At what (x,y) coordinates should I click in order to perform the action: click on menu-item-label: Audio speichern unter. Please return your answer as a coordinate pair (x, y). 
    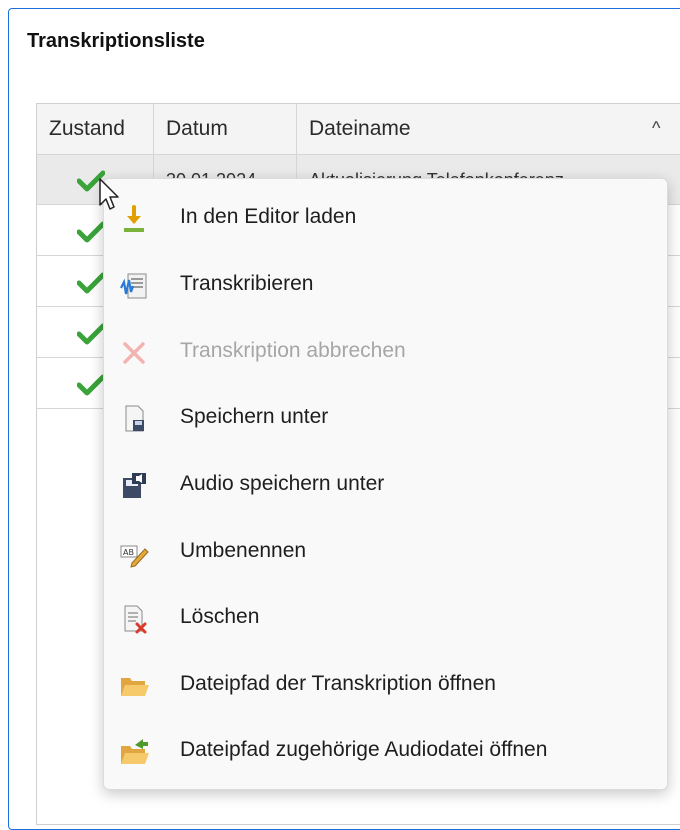
    Looking at the image, I should click on (282, 483).